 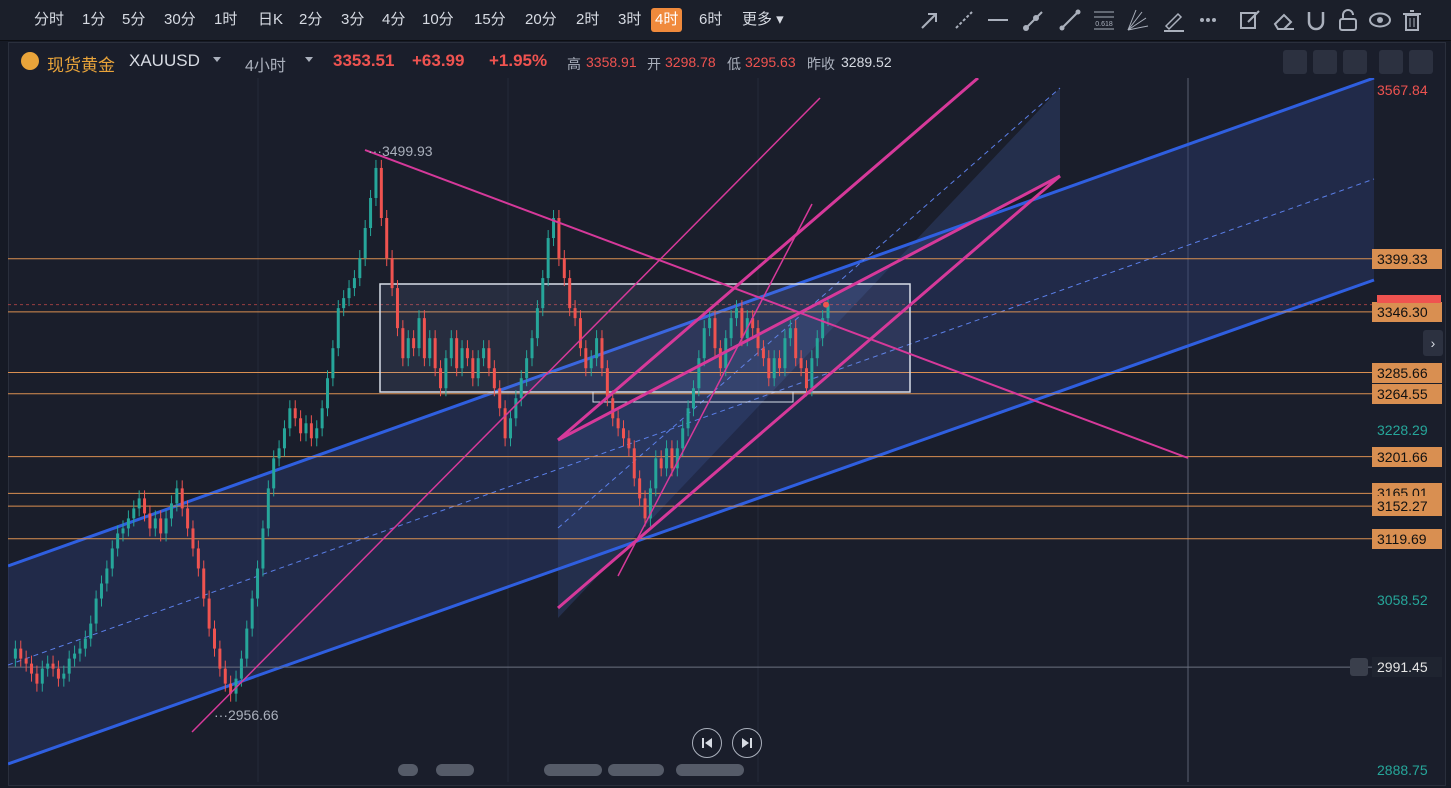 What do you see at coordinates (587, 20) in the screenshot?
I see `timeframe-12: 2时` at bounding box center [587, 20].